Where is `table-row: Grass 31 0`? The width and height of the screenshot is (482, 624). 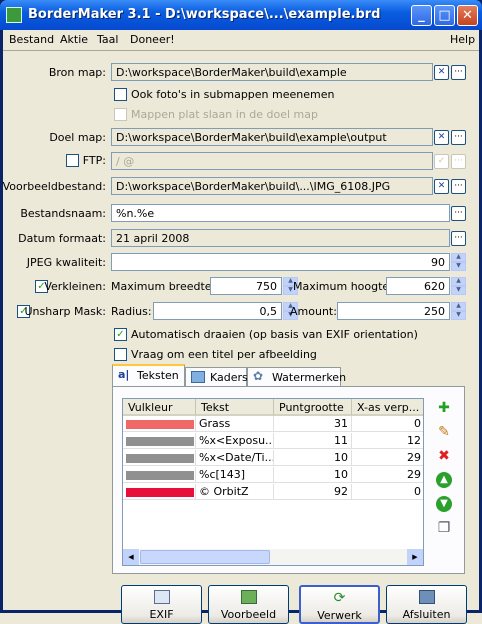
table-row: Grass 31 0 is located at coordinates (273, 424).